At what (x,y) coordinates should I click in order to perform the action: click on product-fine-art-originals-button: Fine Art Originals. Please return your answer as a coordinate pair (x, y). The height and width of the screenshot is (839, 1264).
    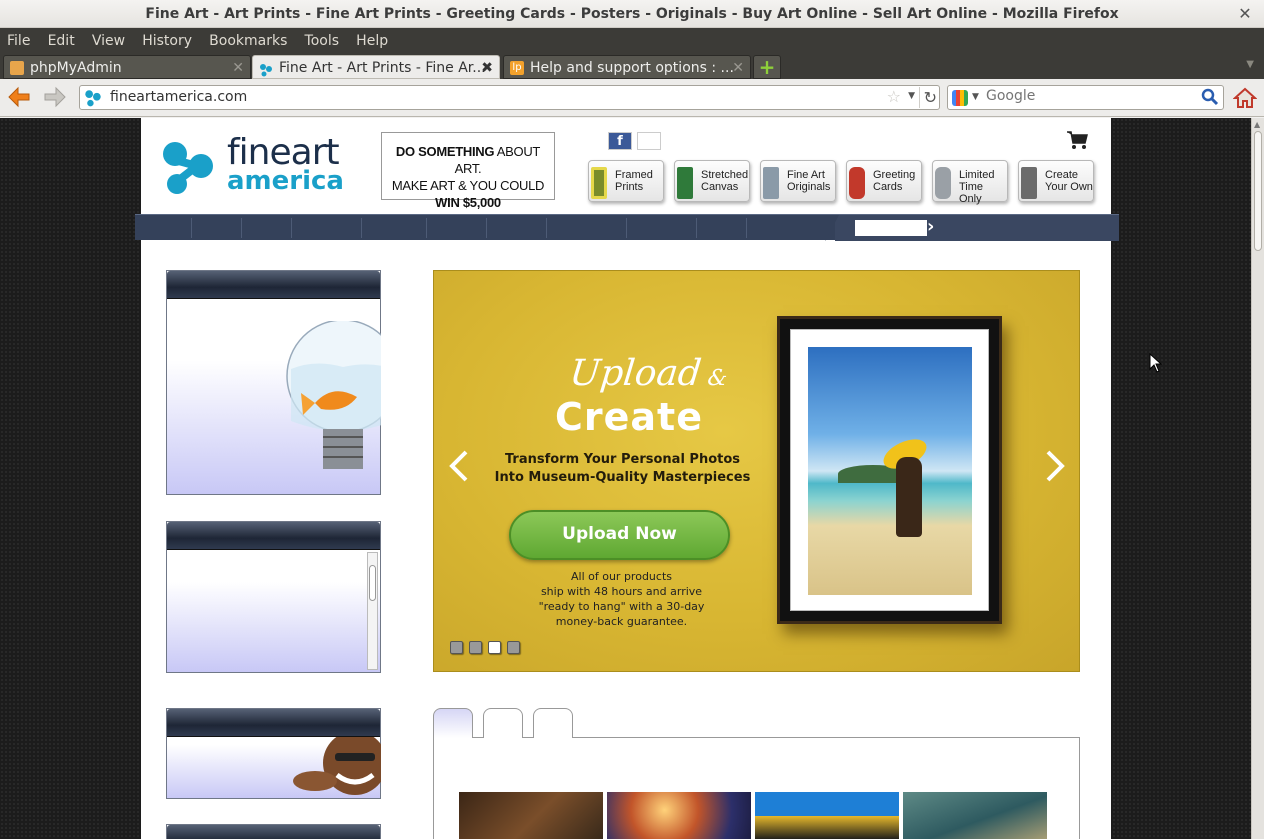
    Looking at the image, I should click on (798, 181).